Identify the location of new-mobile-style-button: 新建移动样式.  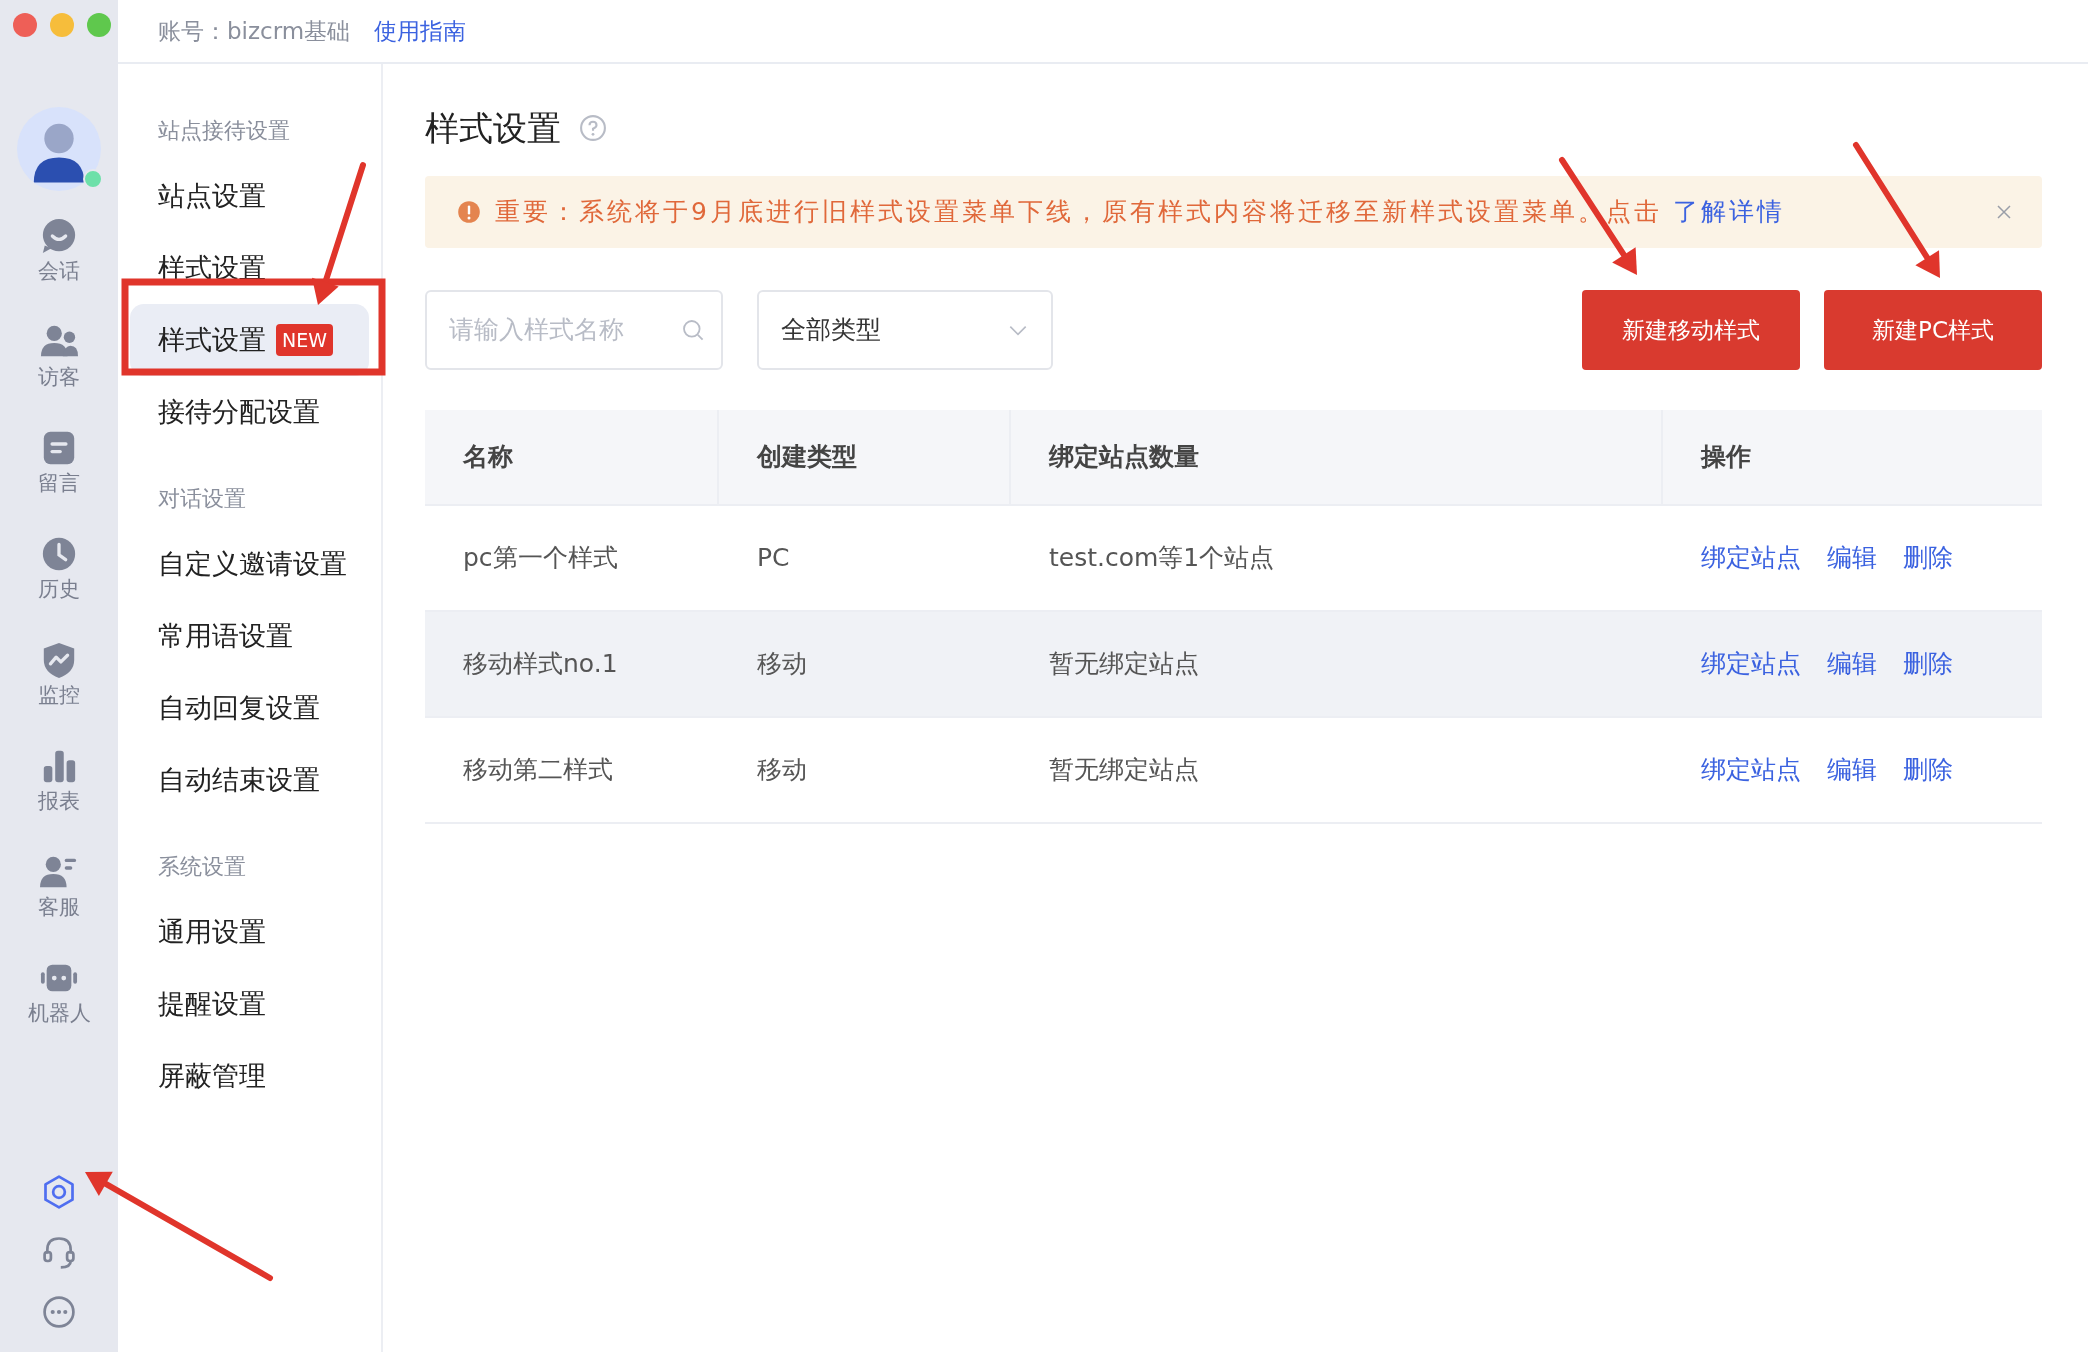
(1691, 330).